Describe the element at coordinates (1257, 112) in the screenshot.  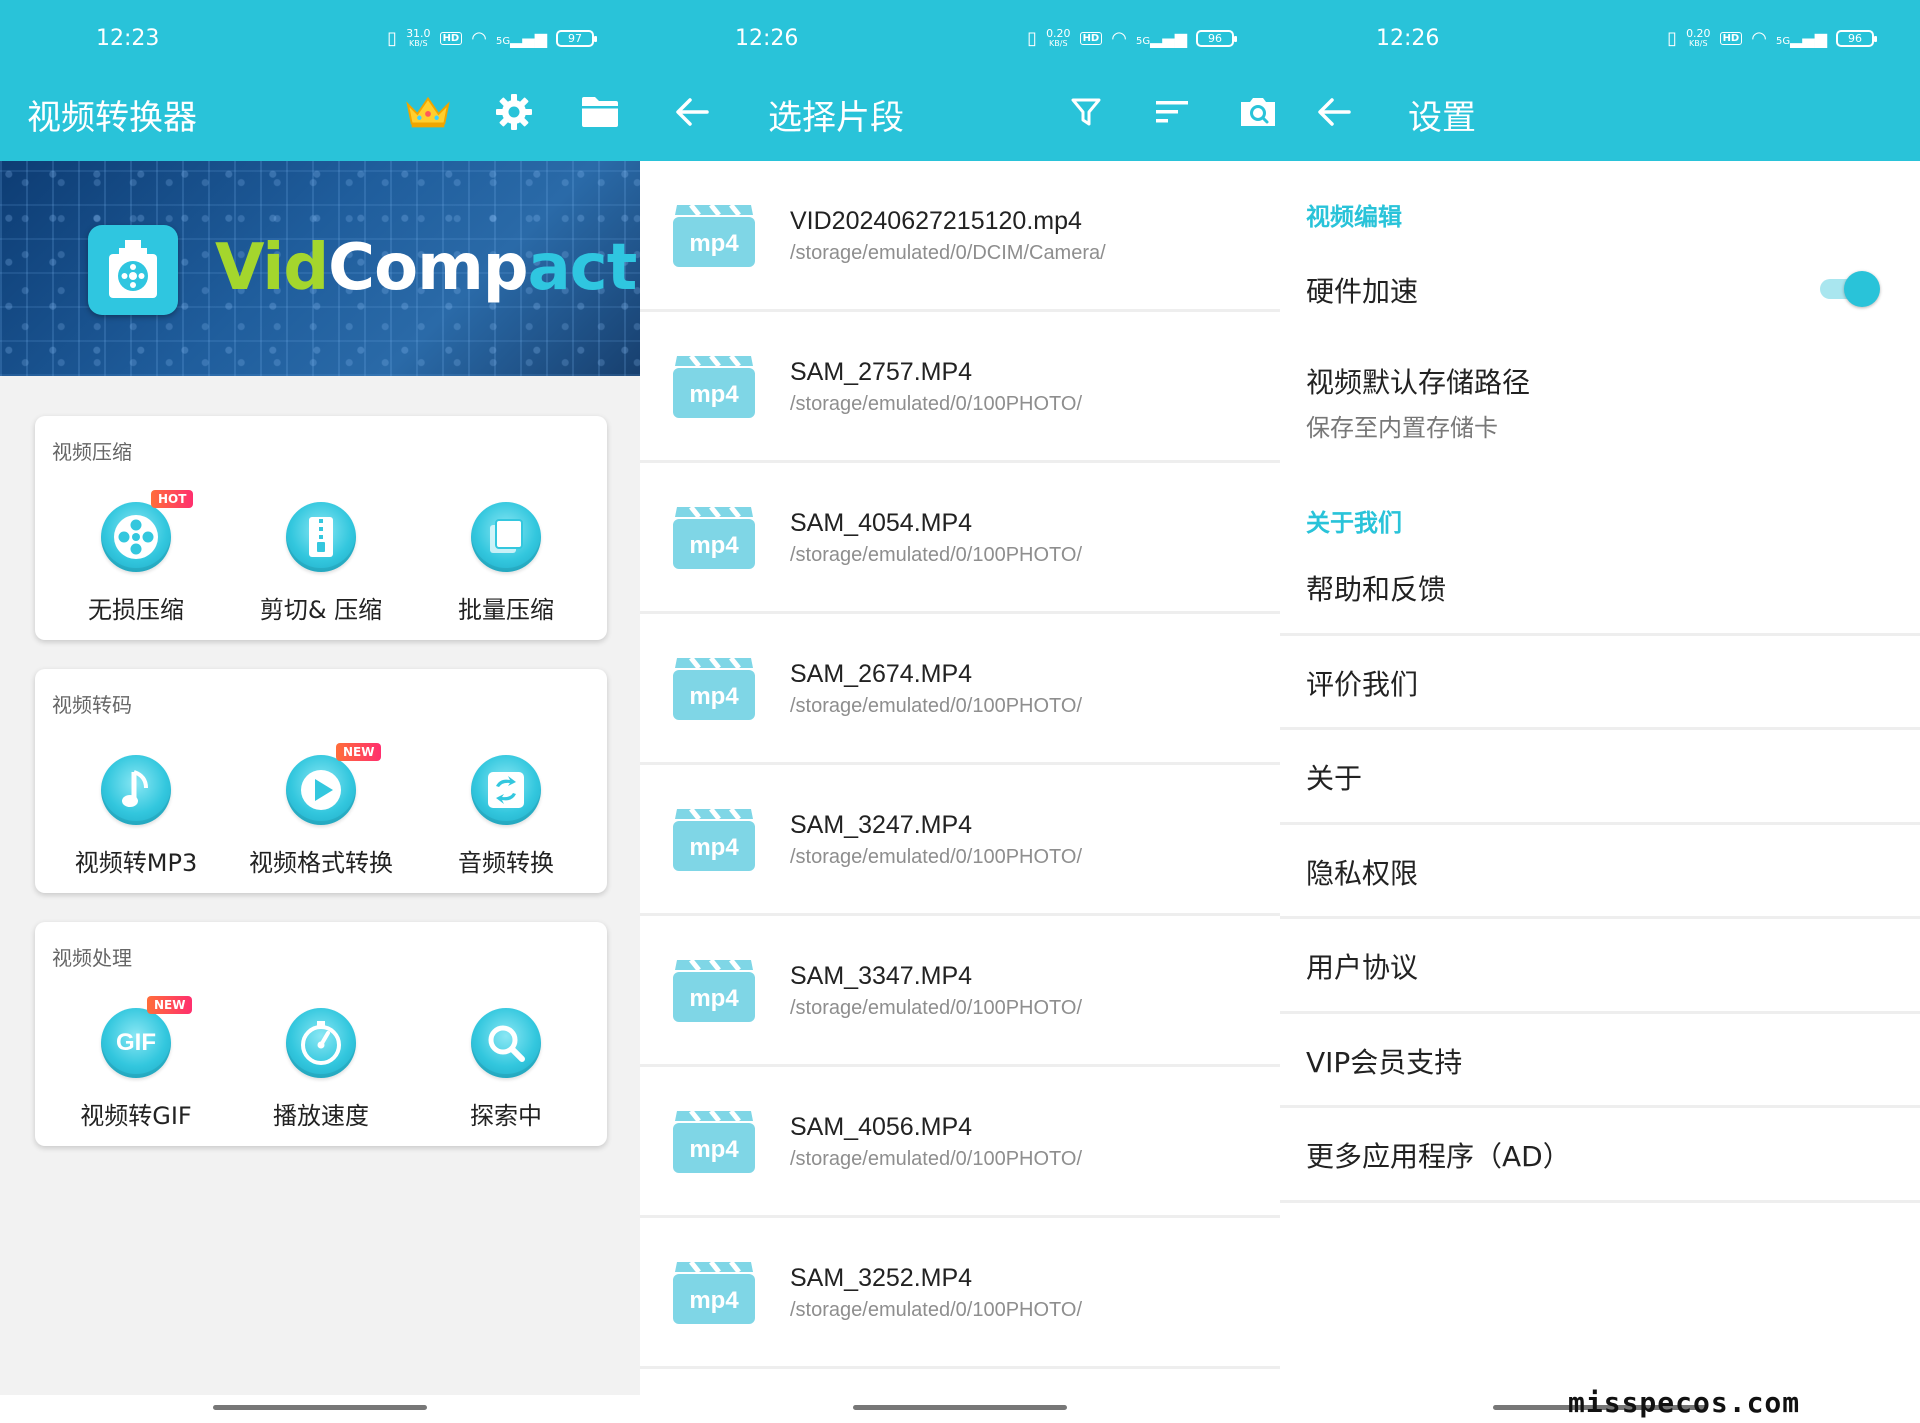
I see `image-search-icon` at that location.